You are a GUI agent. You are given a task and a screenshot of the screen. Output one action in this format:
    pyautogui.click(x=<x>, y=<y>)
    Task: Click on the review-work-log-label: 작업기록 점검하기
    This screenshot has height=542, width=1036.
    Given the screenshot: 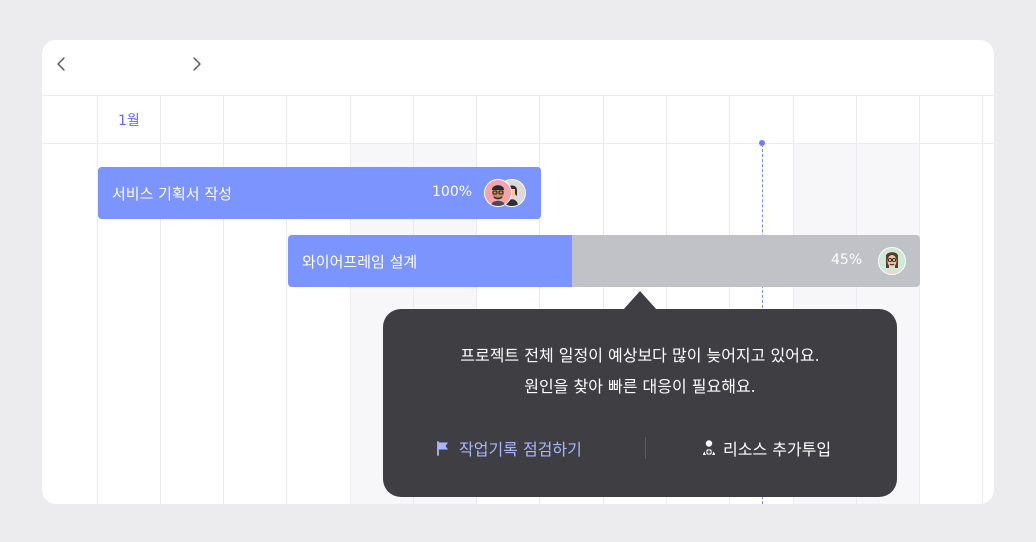 What is the action you would take?
    pyautogui.click(x=520, y=449)
    